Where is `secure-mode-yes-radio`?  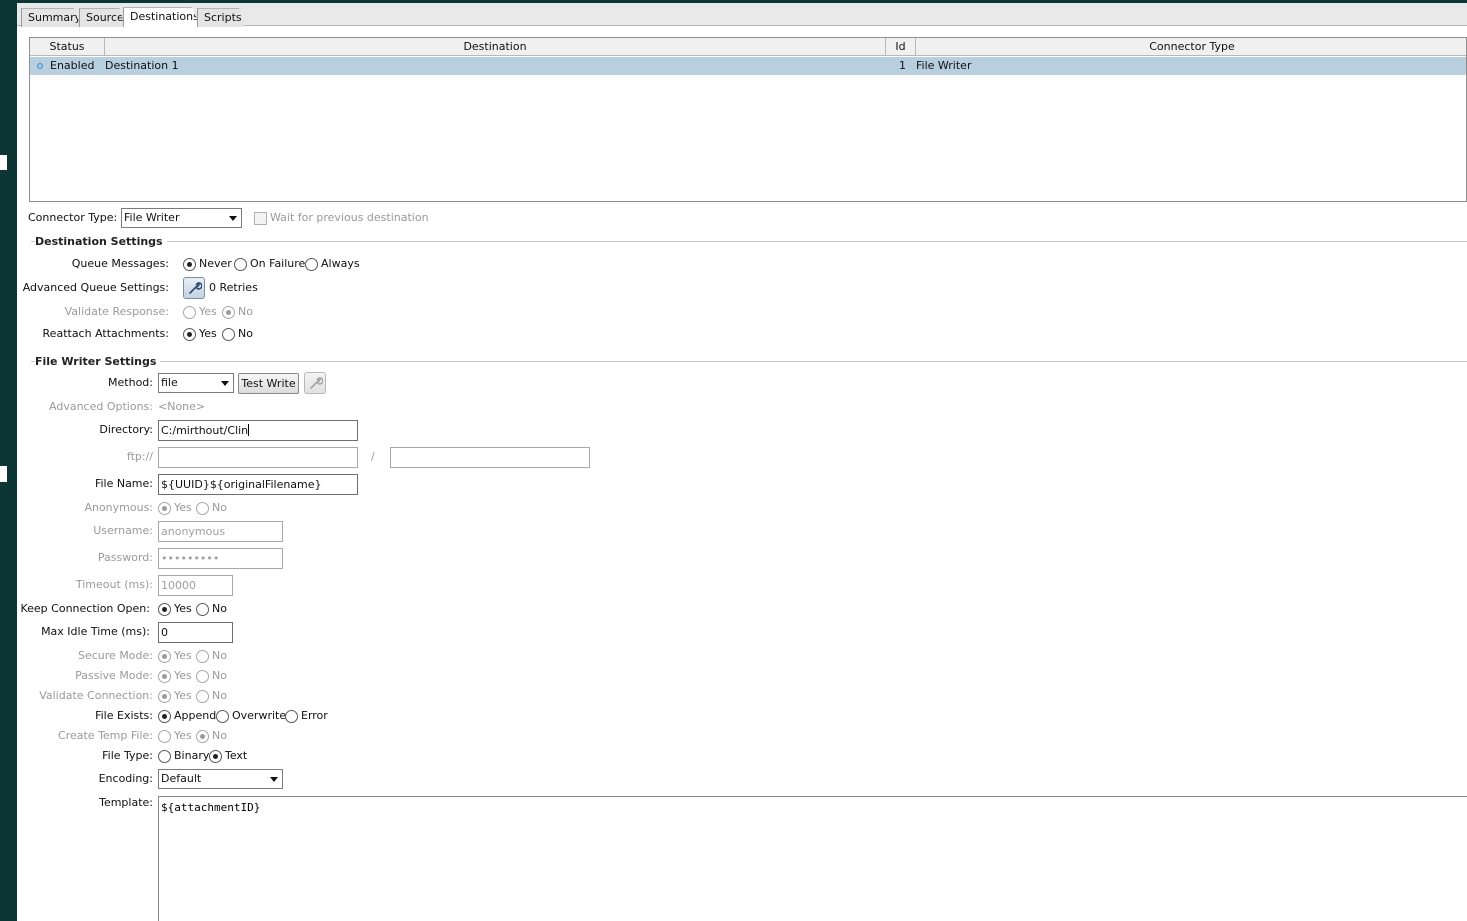
secure-mode-yes-radio is located at coordinates (164, 656).